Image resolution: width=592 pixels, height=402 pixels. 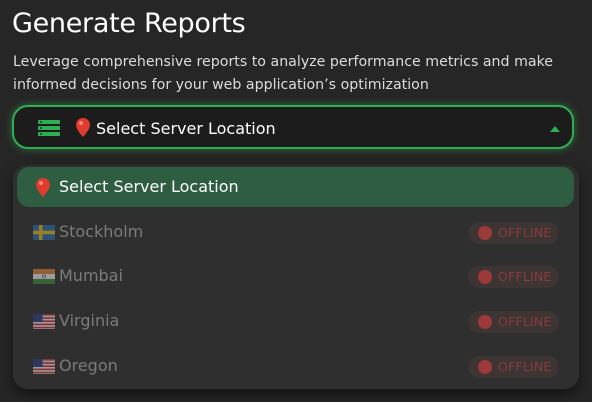 I want to click on india-flag-icon, so click(x=44, y=276).